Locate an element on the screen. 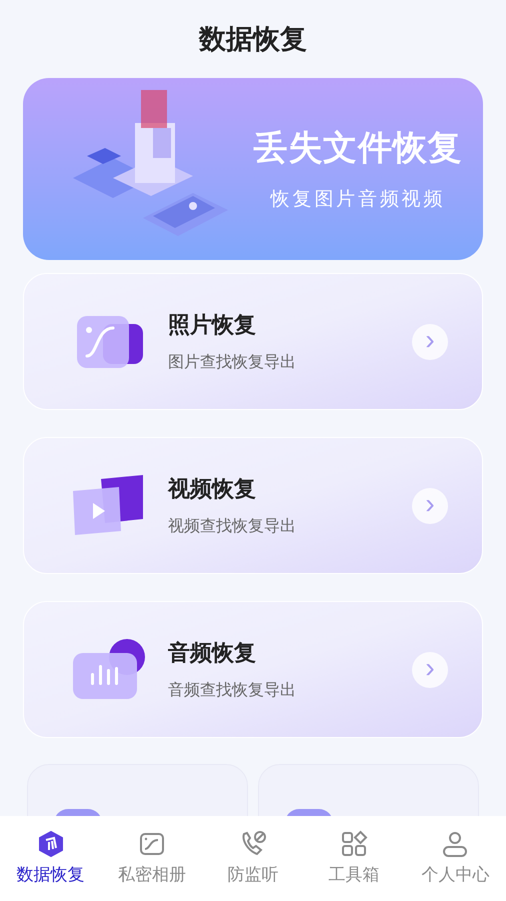  tab: 私密相册 is located at coordinates (151, 859).